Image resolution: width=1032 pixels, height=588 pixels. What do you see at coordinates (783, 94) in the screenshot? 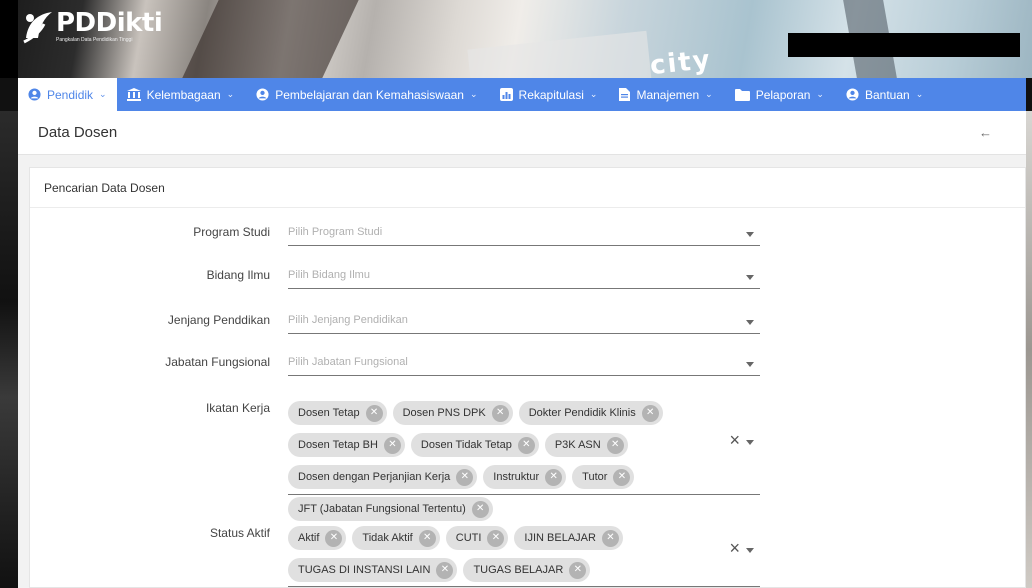
I see `nav-label: Pelaporan` at bounding box center [783, 94].